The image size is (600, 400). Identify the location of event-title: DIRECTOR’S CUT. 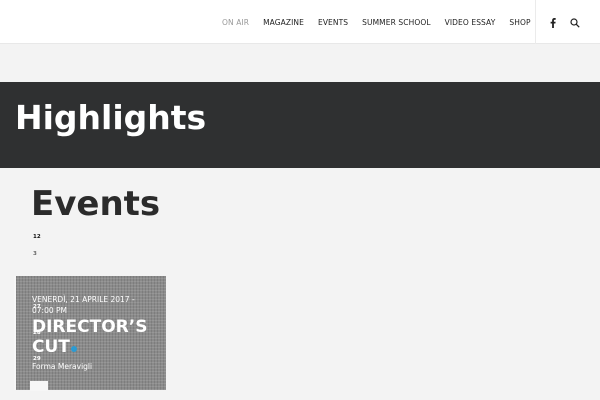
(97, 337).